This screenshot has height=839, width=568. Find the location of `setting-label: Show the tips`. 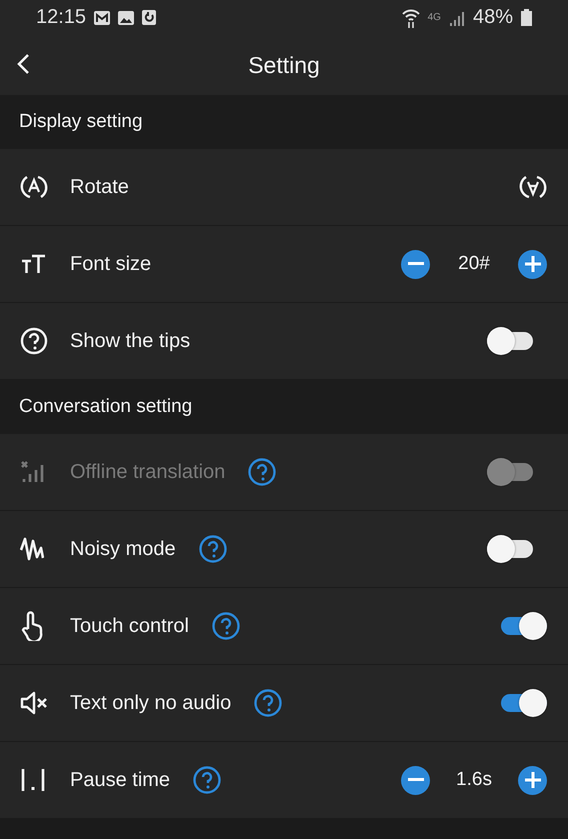

setting-label: Show the tips is located at coordinates (130, 341).